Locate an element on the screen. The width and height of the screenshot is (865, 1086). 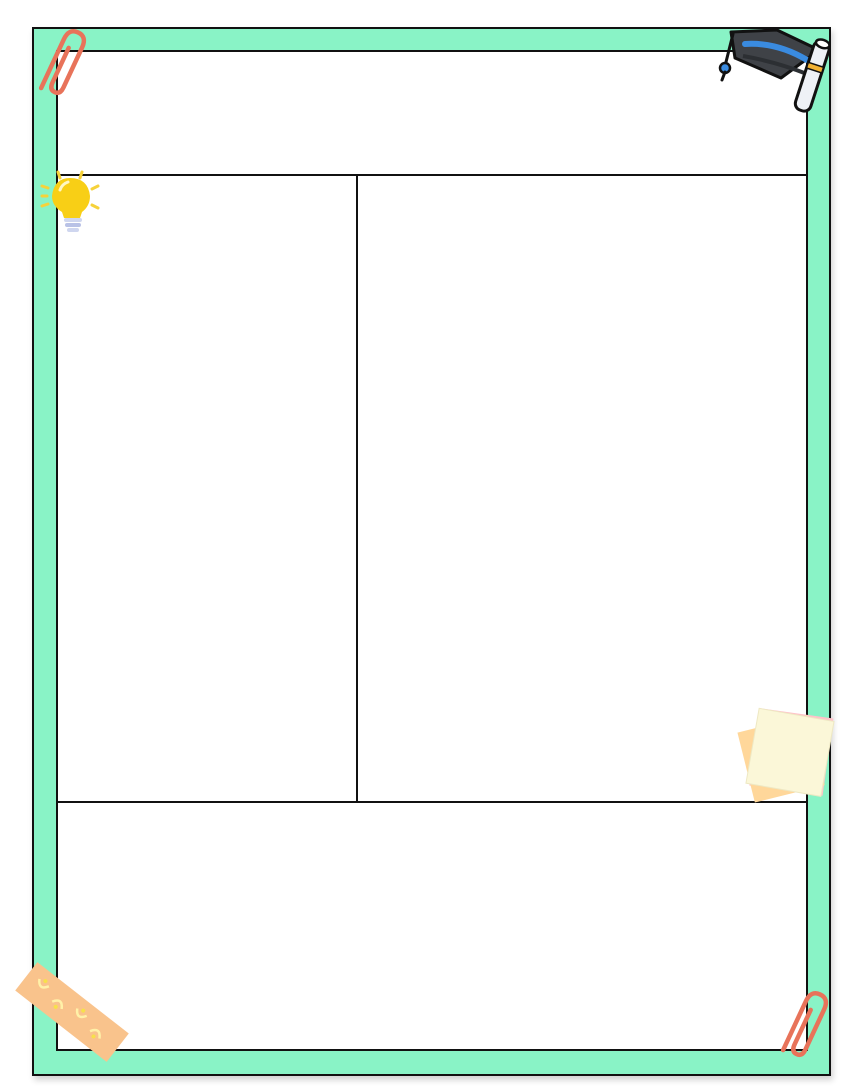
title-area is located at coordinates (432, 114).